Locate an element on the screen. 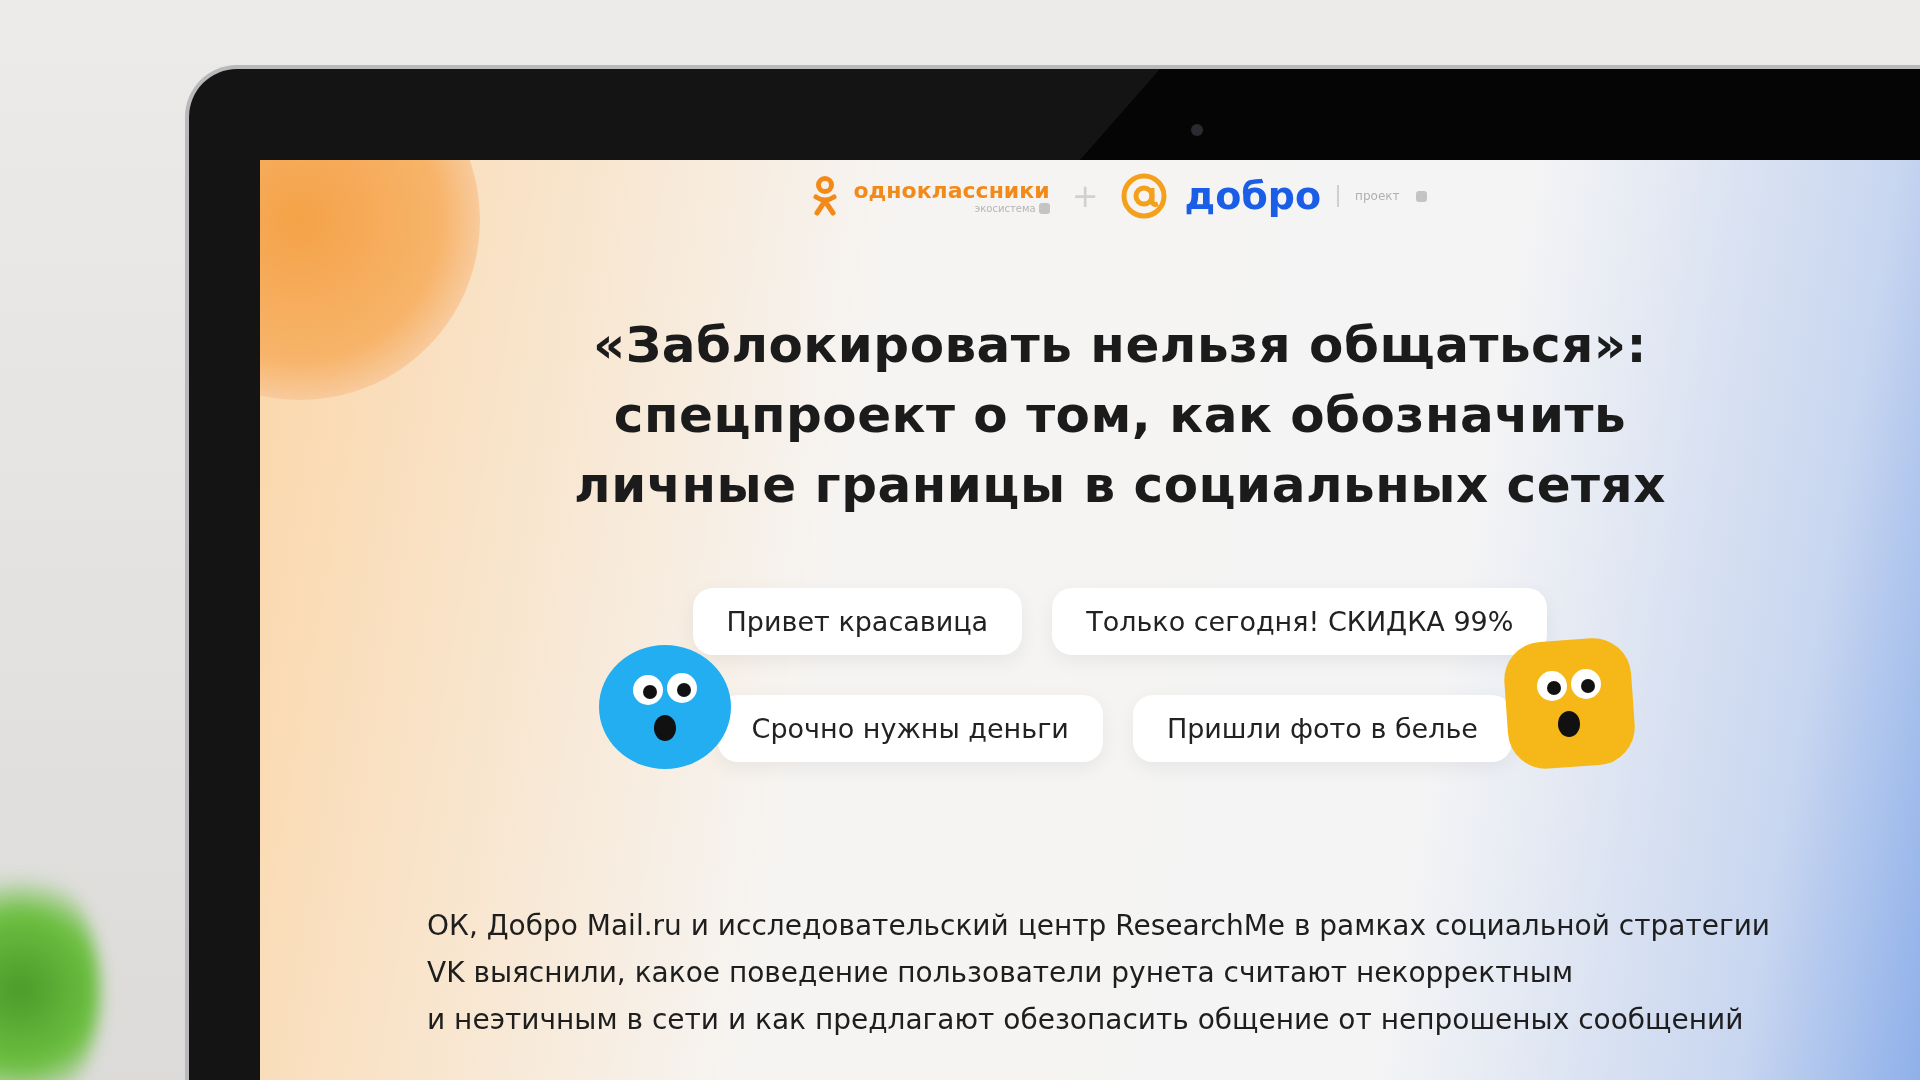  page-heading: «Заблокировать нельзя общаться»: спецпроект о том, как обозначить личные границы в социальных сетях is located at coordinates (1120, 415).